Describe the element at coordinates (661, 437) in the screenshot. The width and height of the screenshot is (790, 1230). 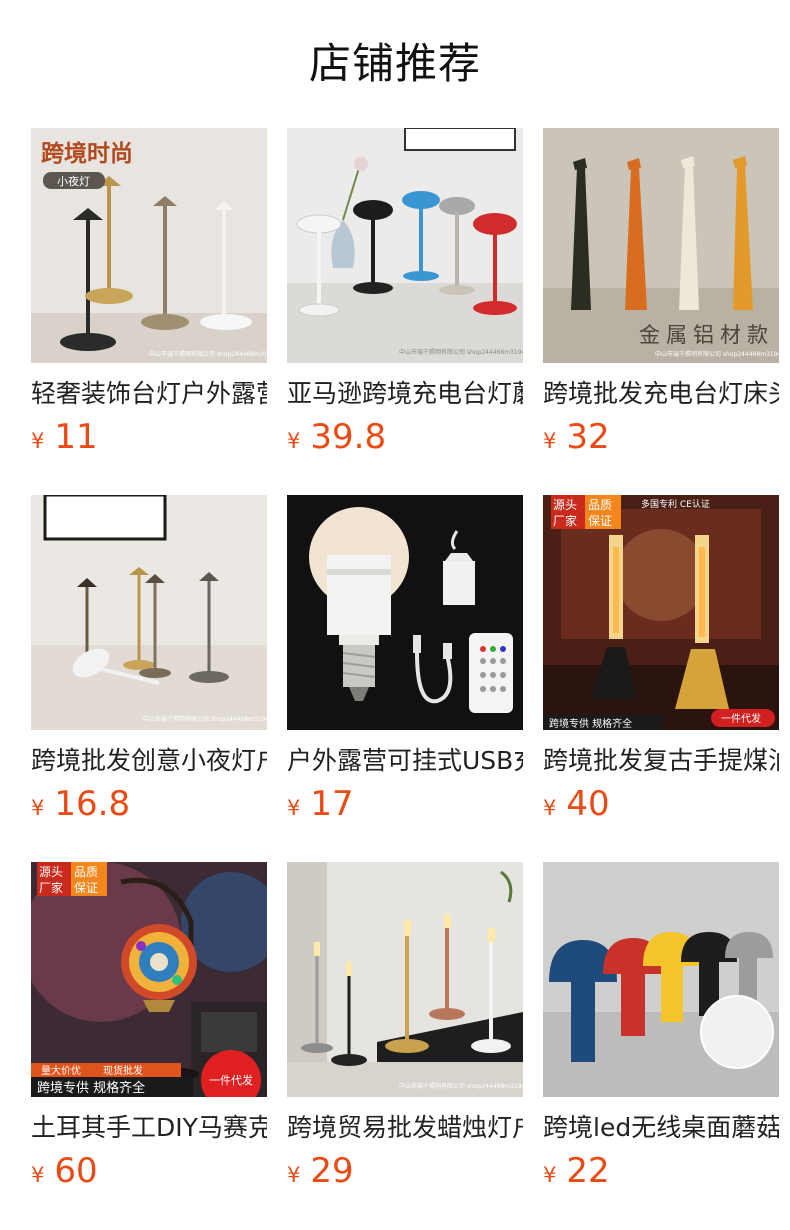
I see `product-price: ¥ 32` at that location.